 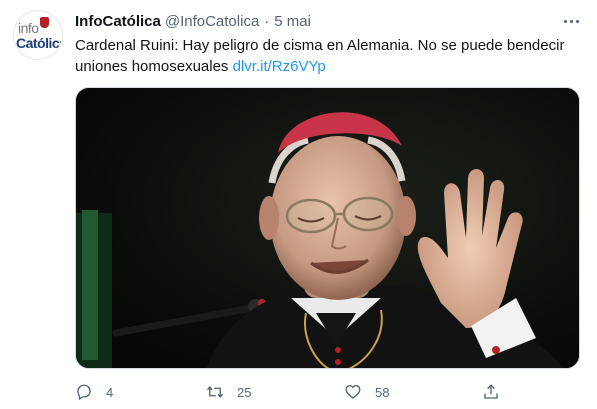 What do you see at coordinates (382, 392) in the screenshot?
I see `like-count: 58` at bounding box center [382, 392].